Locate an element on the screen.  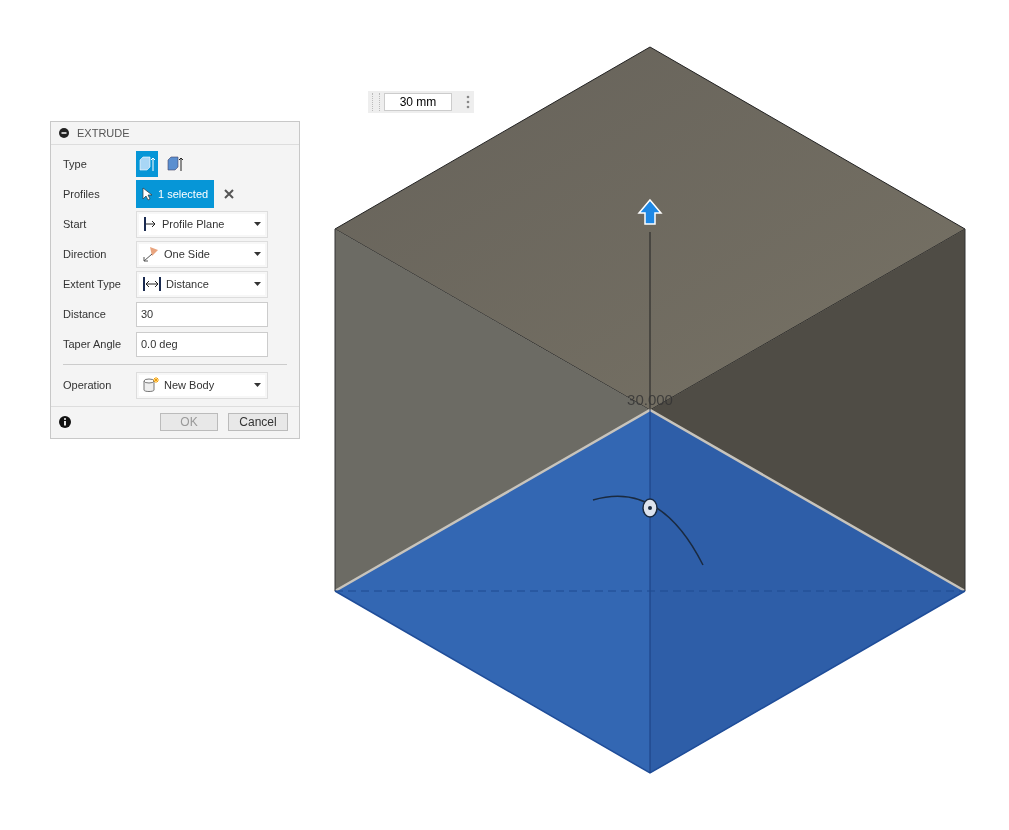
close-icon is located at coordinates (229, 194).